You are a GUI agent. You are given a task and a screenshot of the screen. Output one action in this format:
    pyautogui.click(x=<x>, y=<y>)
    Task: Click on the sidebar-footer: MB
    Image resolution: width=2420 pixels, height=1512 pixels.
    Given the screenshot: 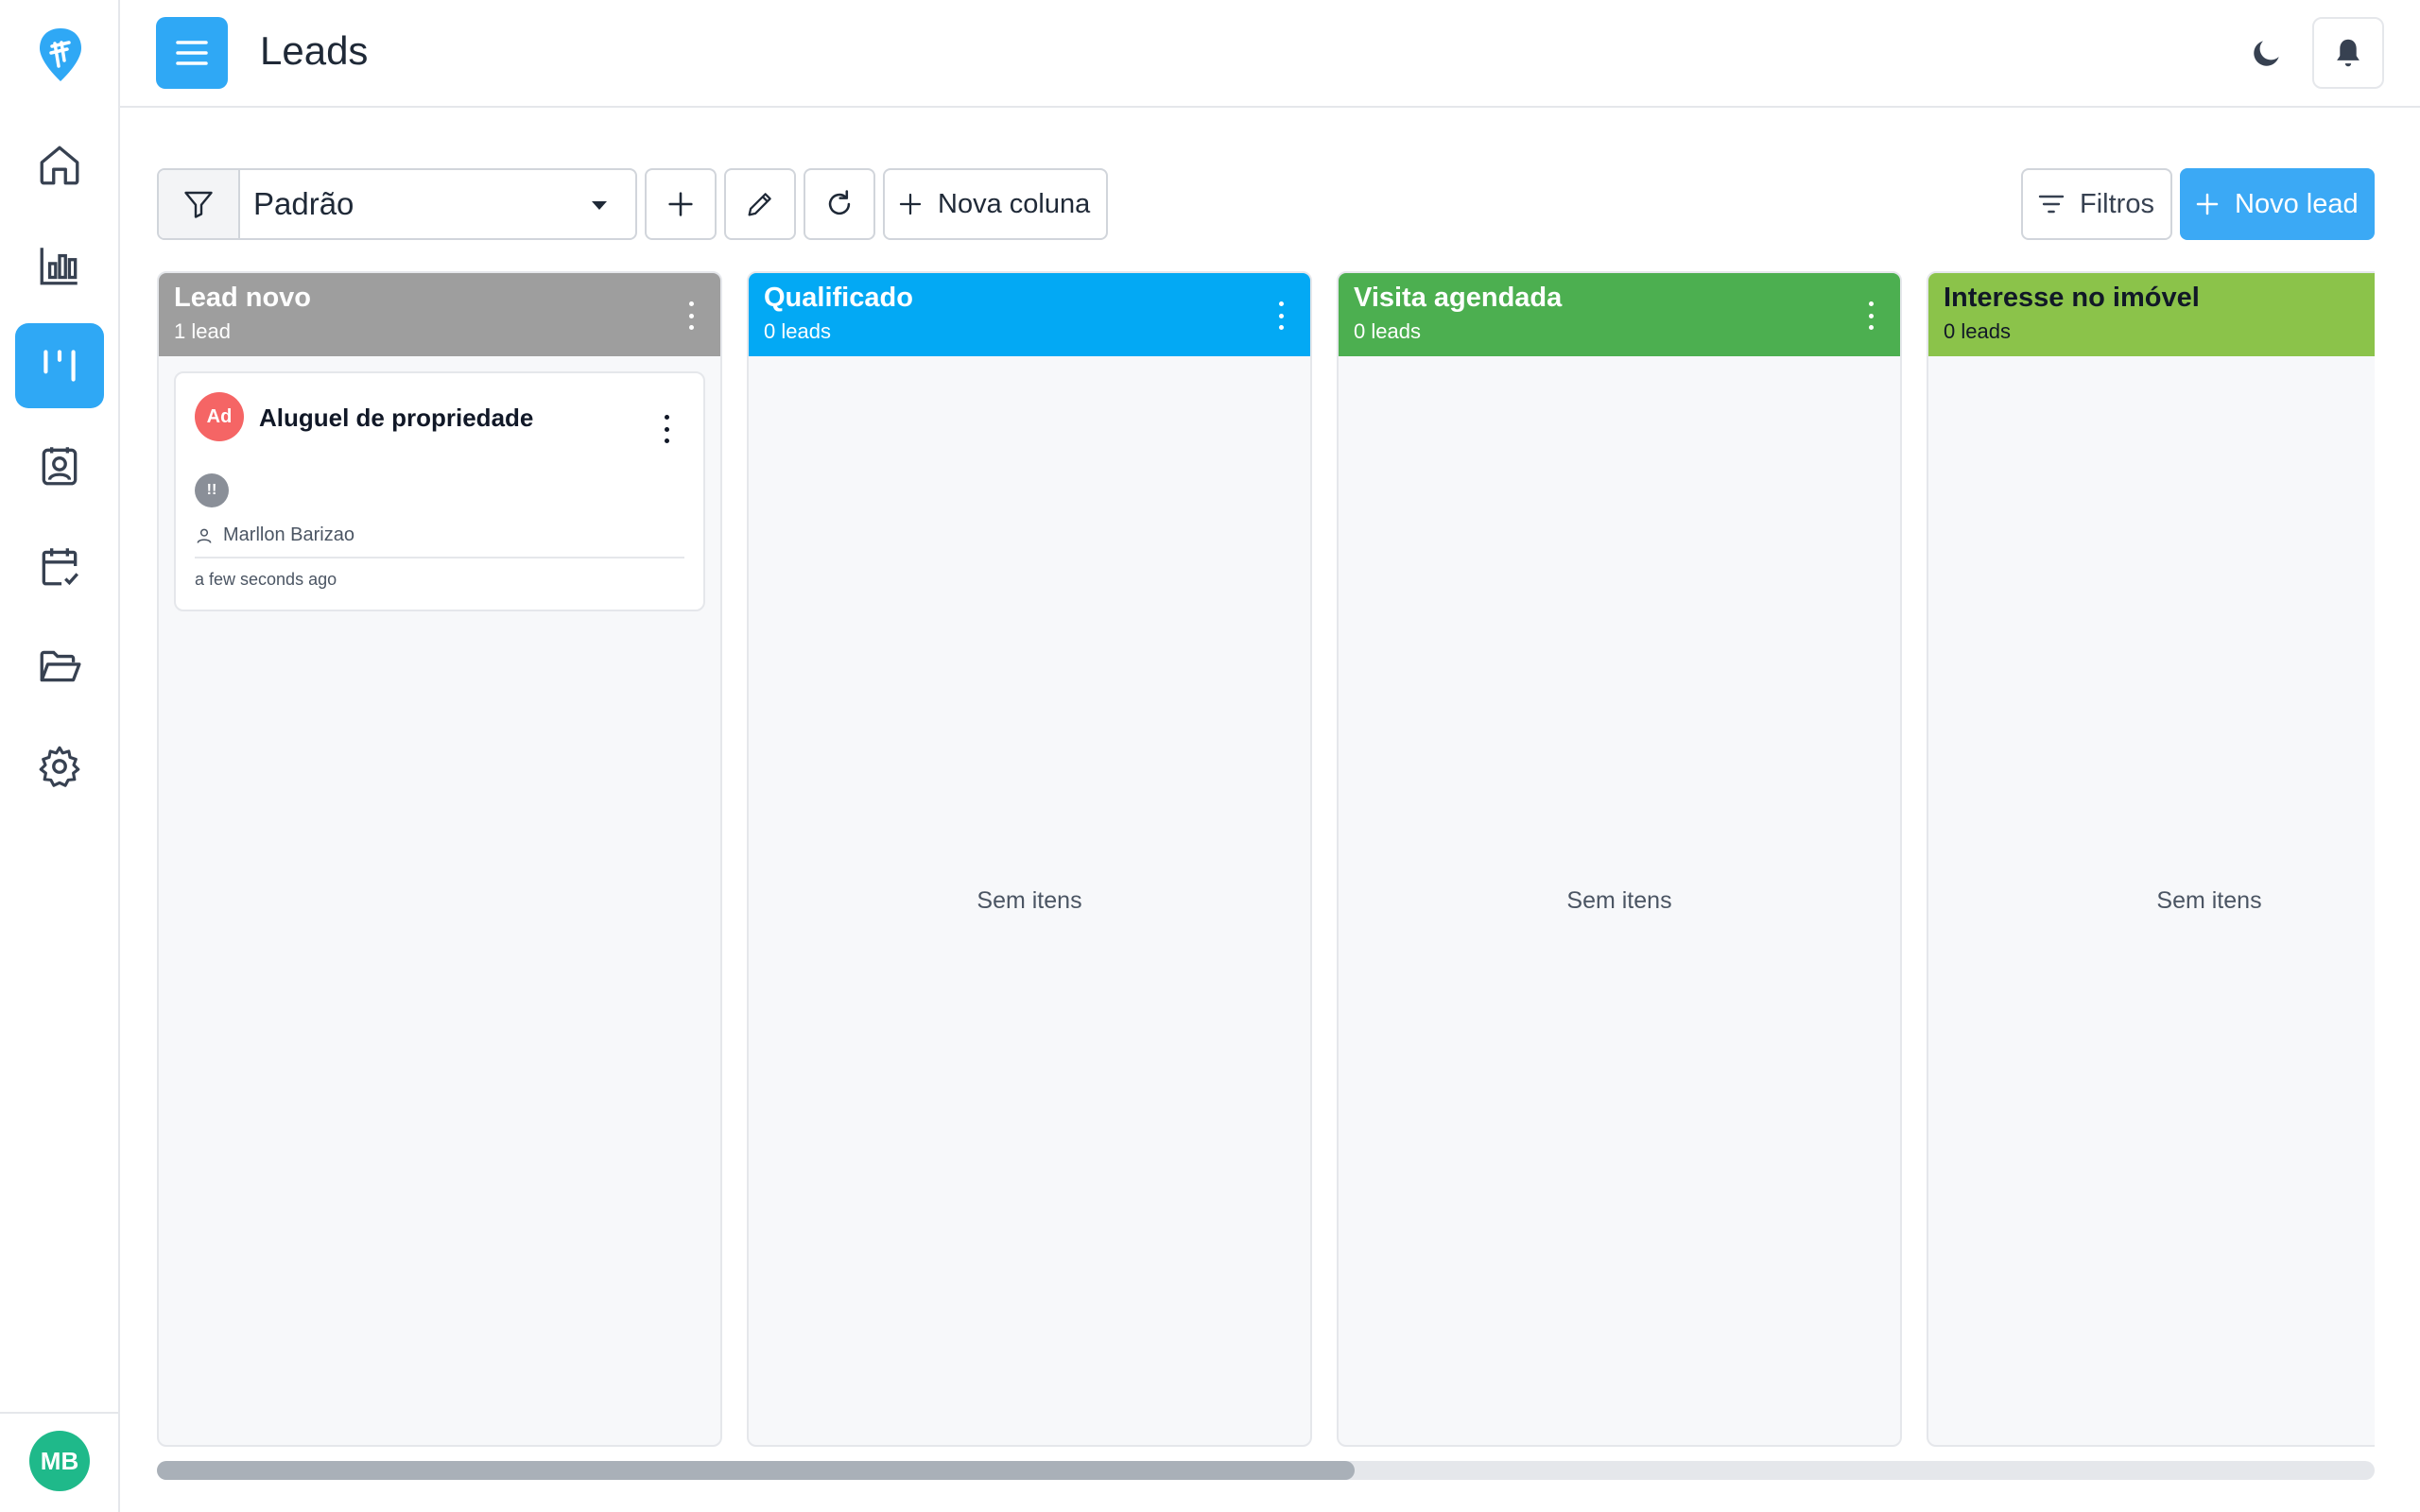 What is the action you would take?
    pyautogui.click(x=59, y=1462)
    